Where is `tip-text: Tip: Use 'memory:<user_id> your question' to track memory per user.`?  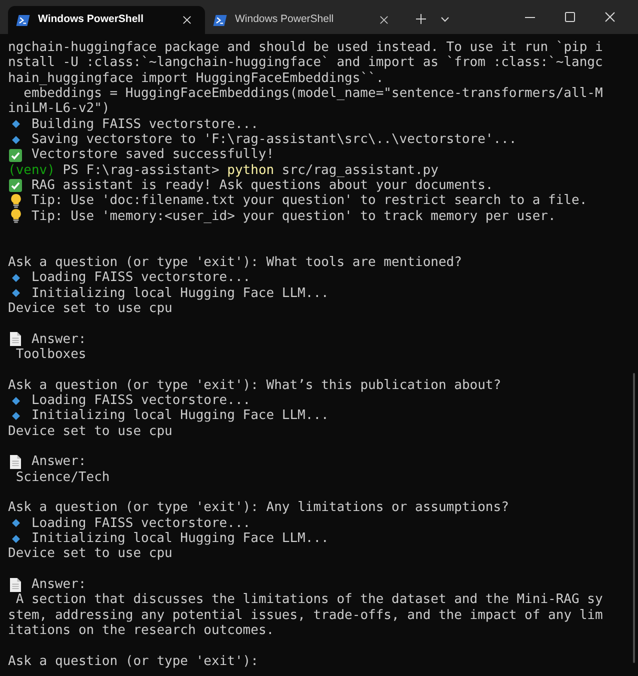 tip-text: Tip: Use 'memory:<user_id> your question' to track memory per user. is located at coordinates (293, 216).